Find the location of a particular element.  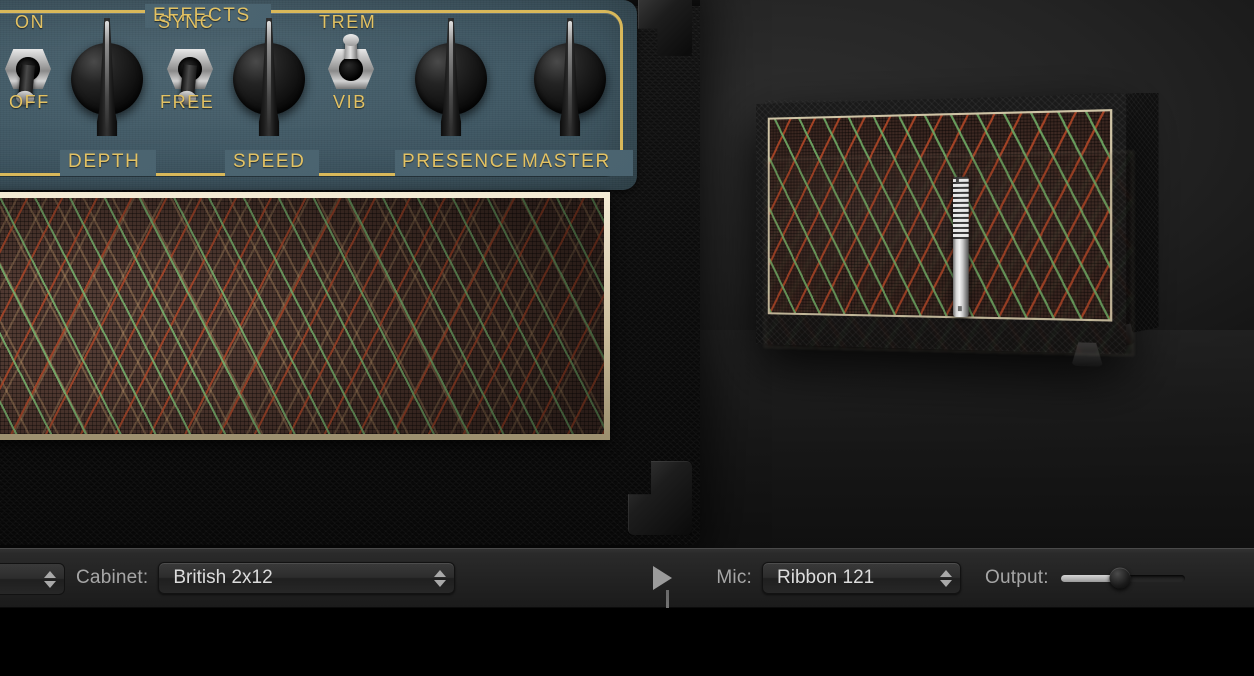

mic-popup-button: Ribbon 121 is located at coordinates (862, 578).